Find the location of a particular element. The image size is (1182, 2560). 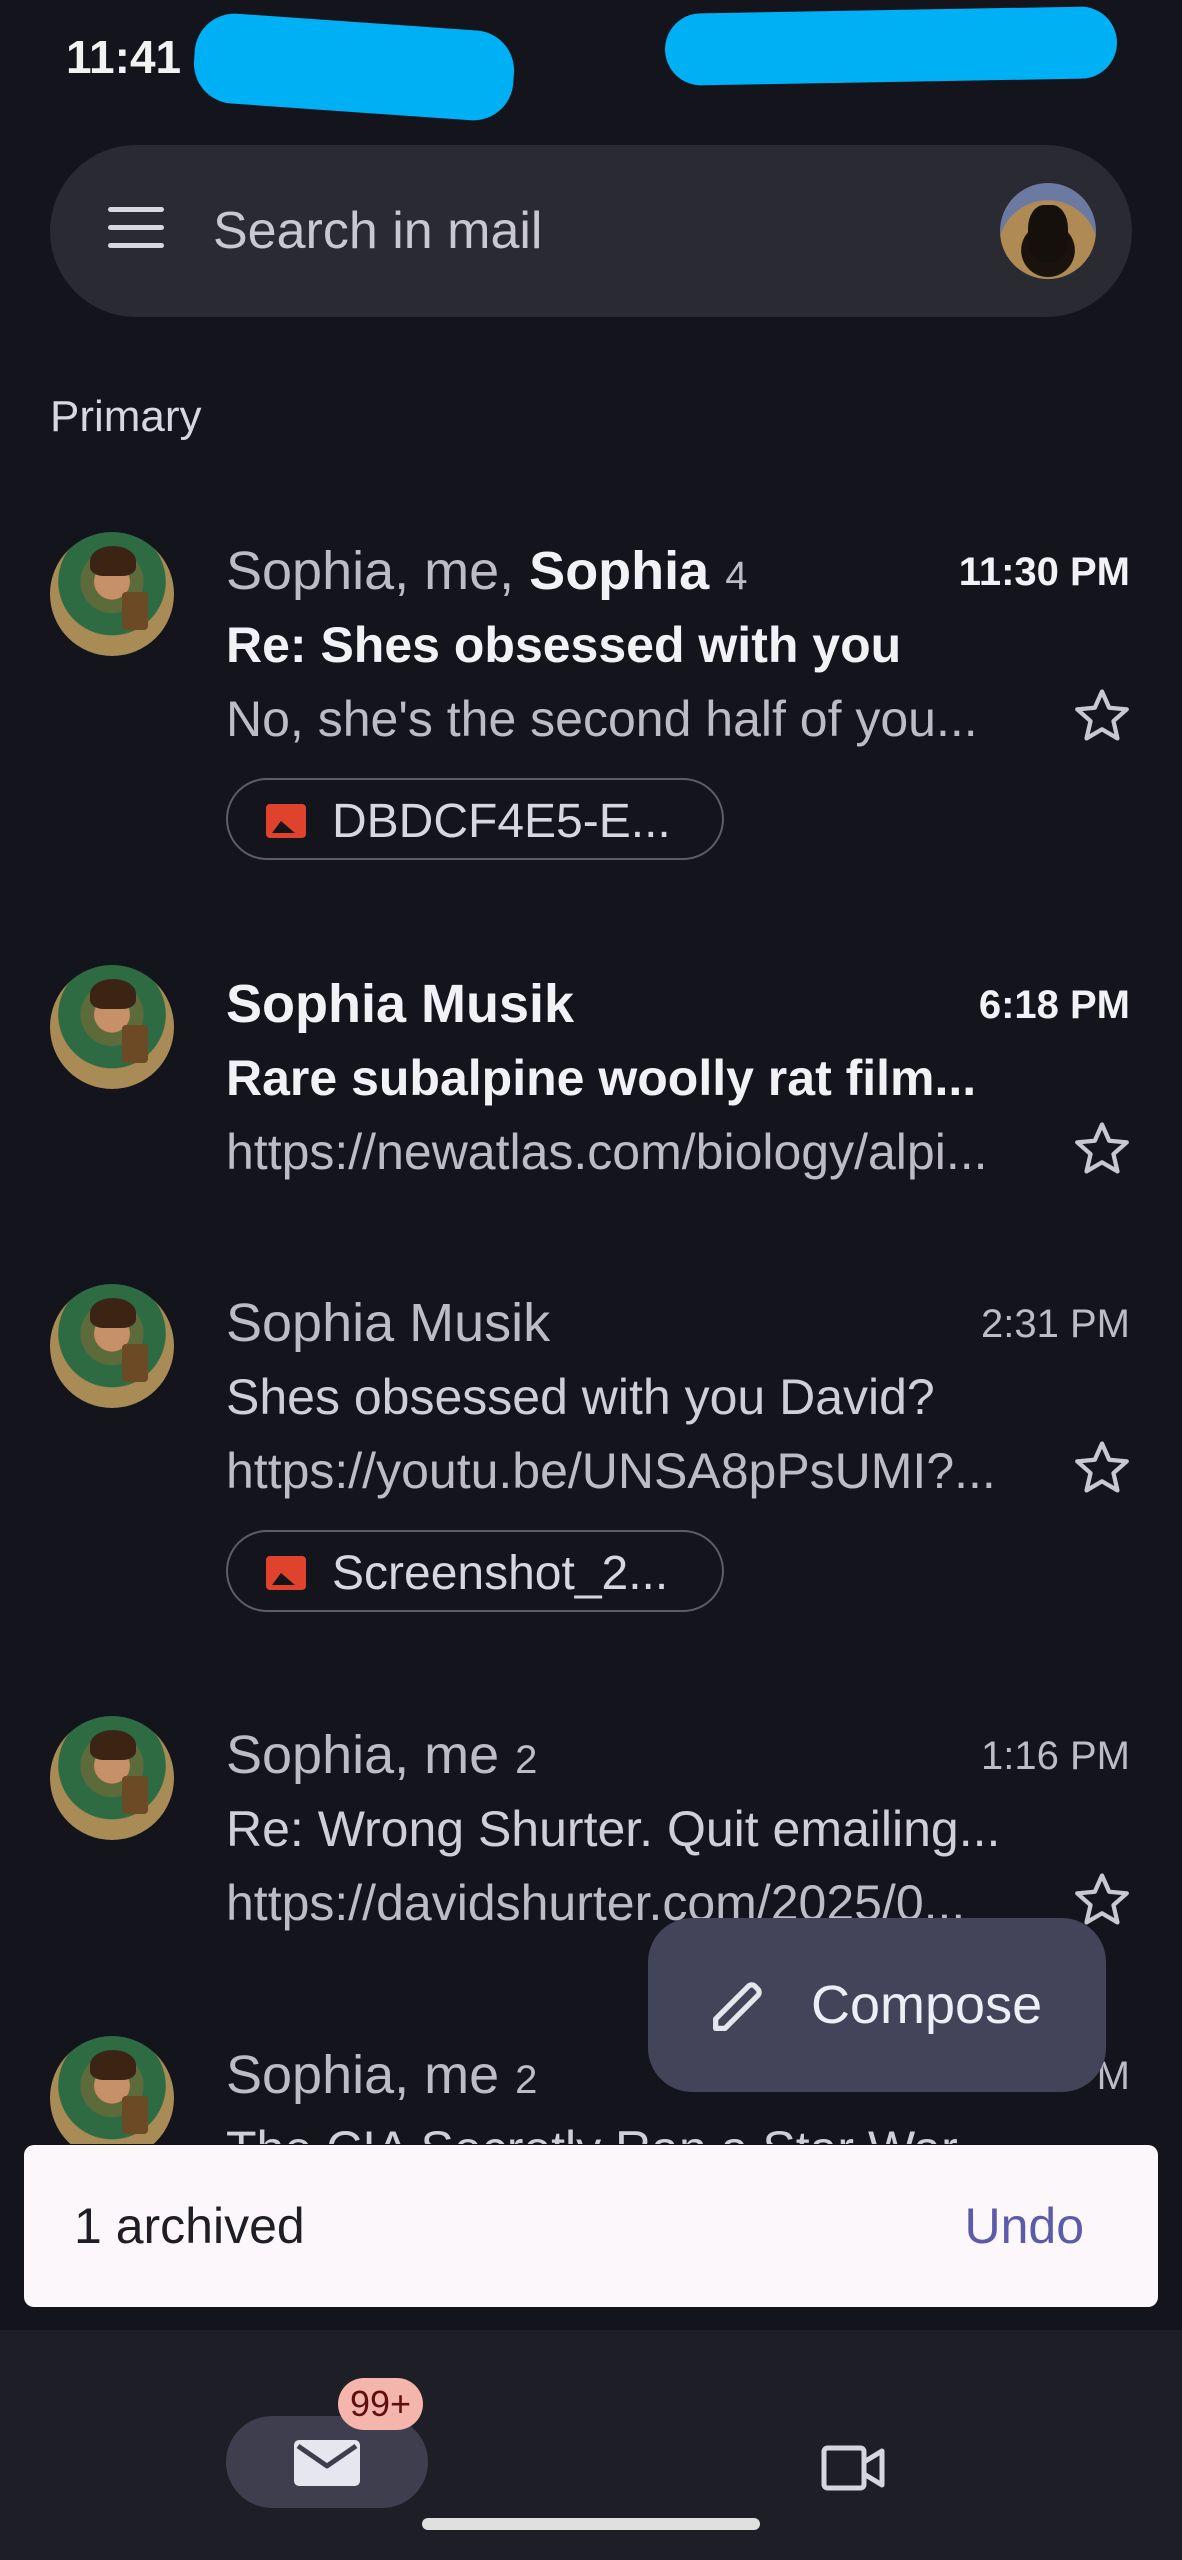

email-sender: Sophia, me, Sophia 4 is located at coordinates (487, 571).